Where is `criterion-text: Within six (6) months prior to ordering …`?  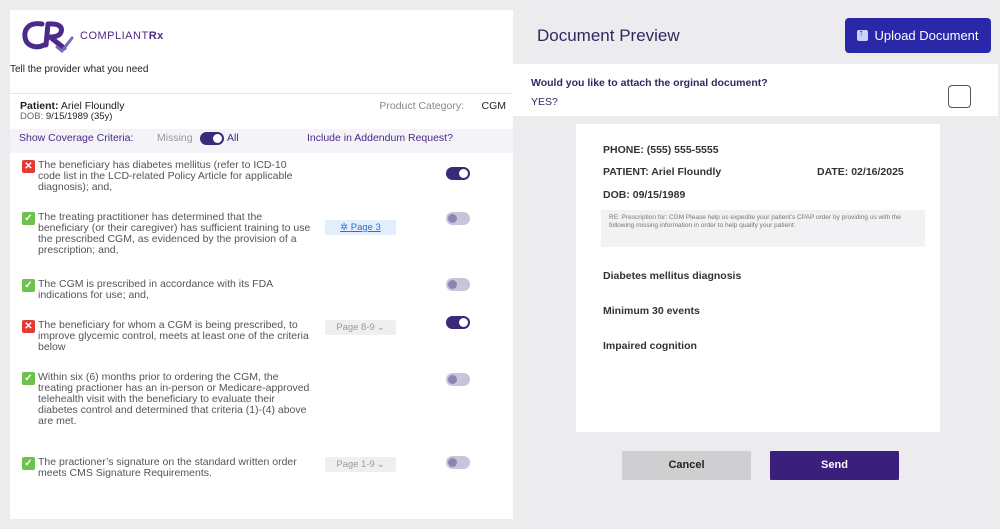
criterion-text: Within six (6) months prior to ordering … is located at coordinates (174, 399).